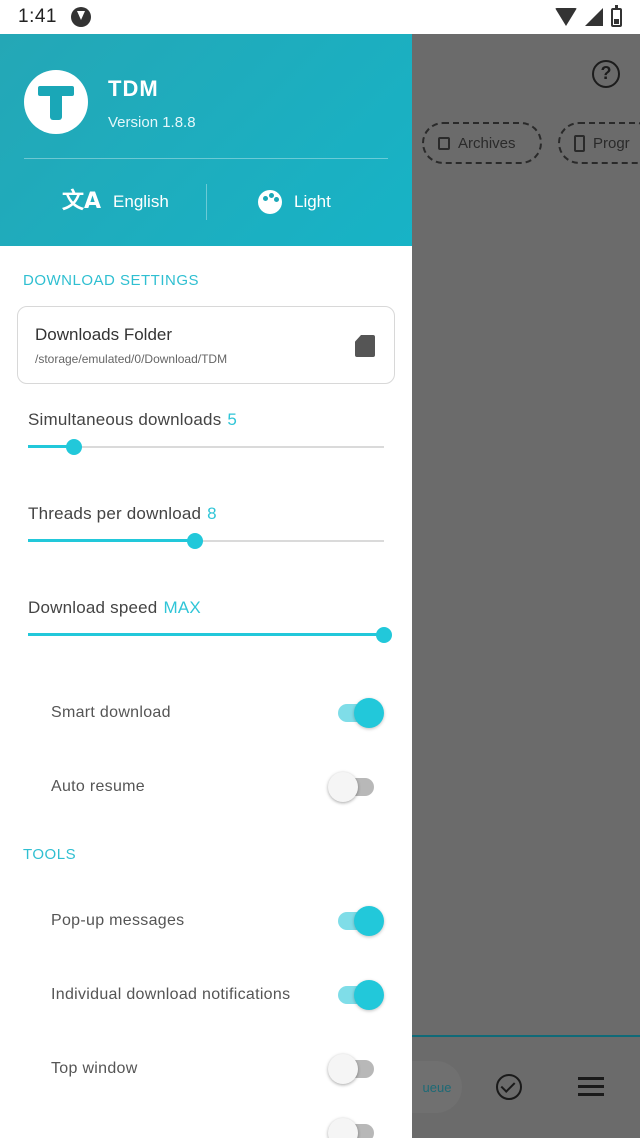 Image resolution: width=640 pixels, height=1138 pixels. I want to click on archive-icon, so click(444, 143).